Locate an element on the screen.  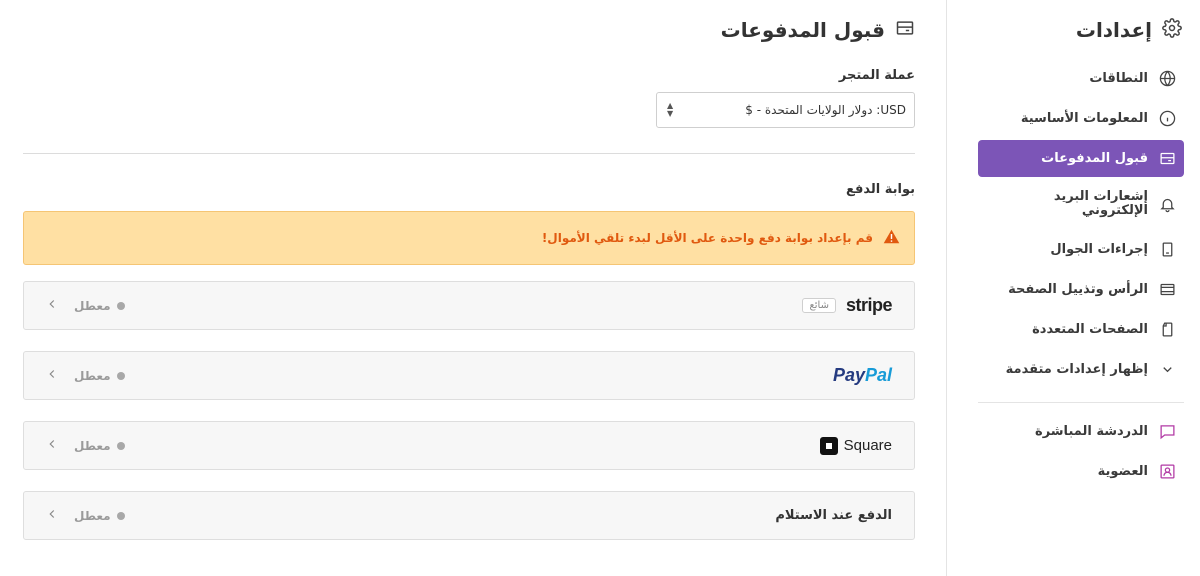
gateway-row-square: Square معطل is located at coordinates (469, 445).